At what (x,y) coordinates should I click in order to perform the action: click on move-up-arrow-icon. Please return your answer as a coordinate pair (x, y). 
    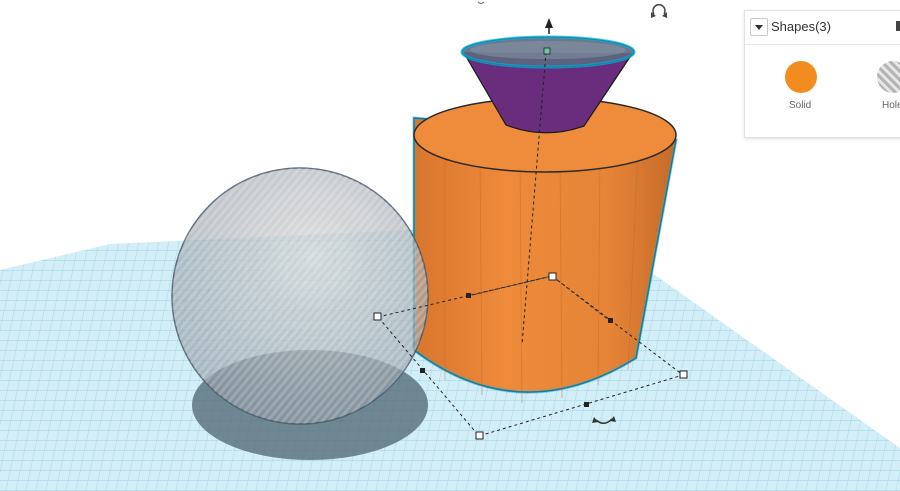
    Looking at the image, I should click on (549, 26).